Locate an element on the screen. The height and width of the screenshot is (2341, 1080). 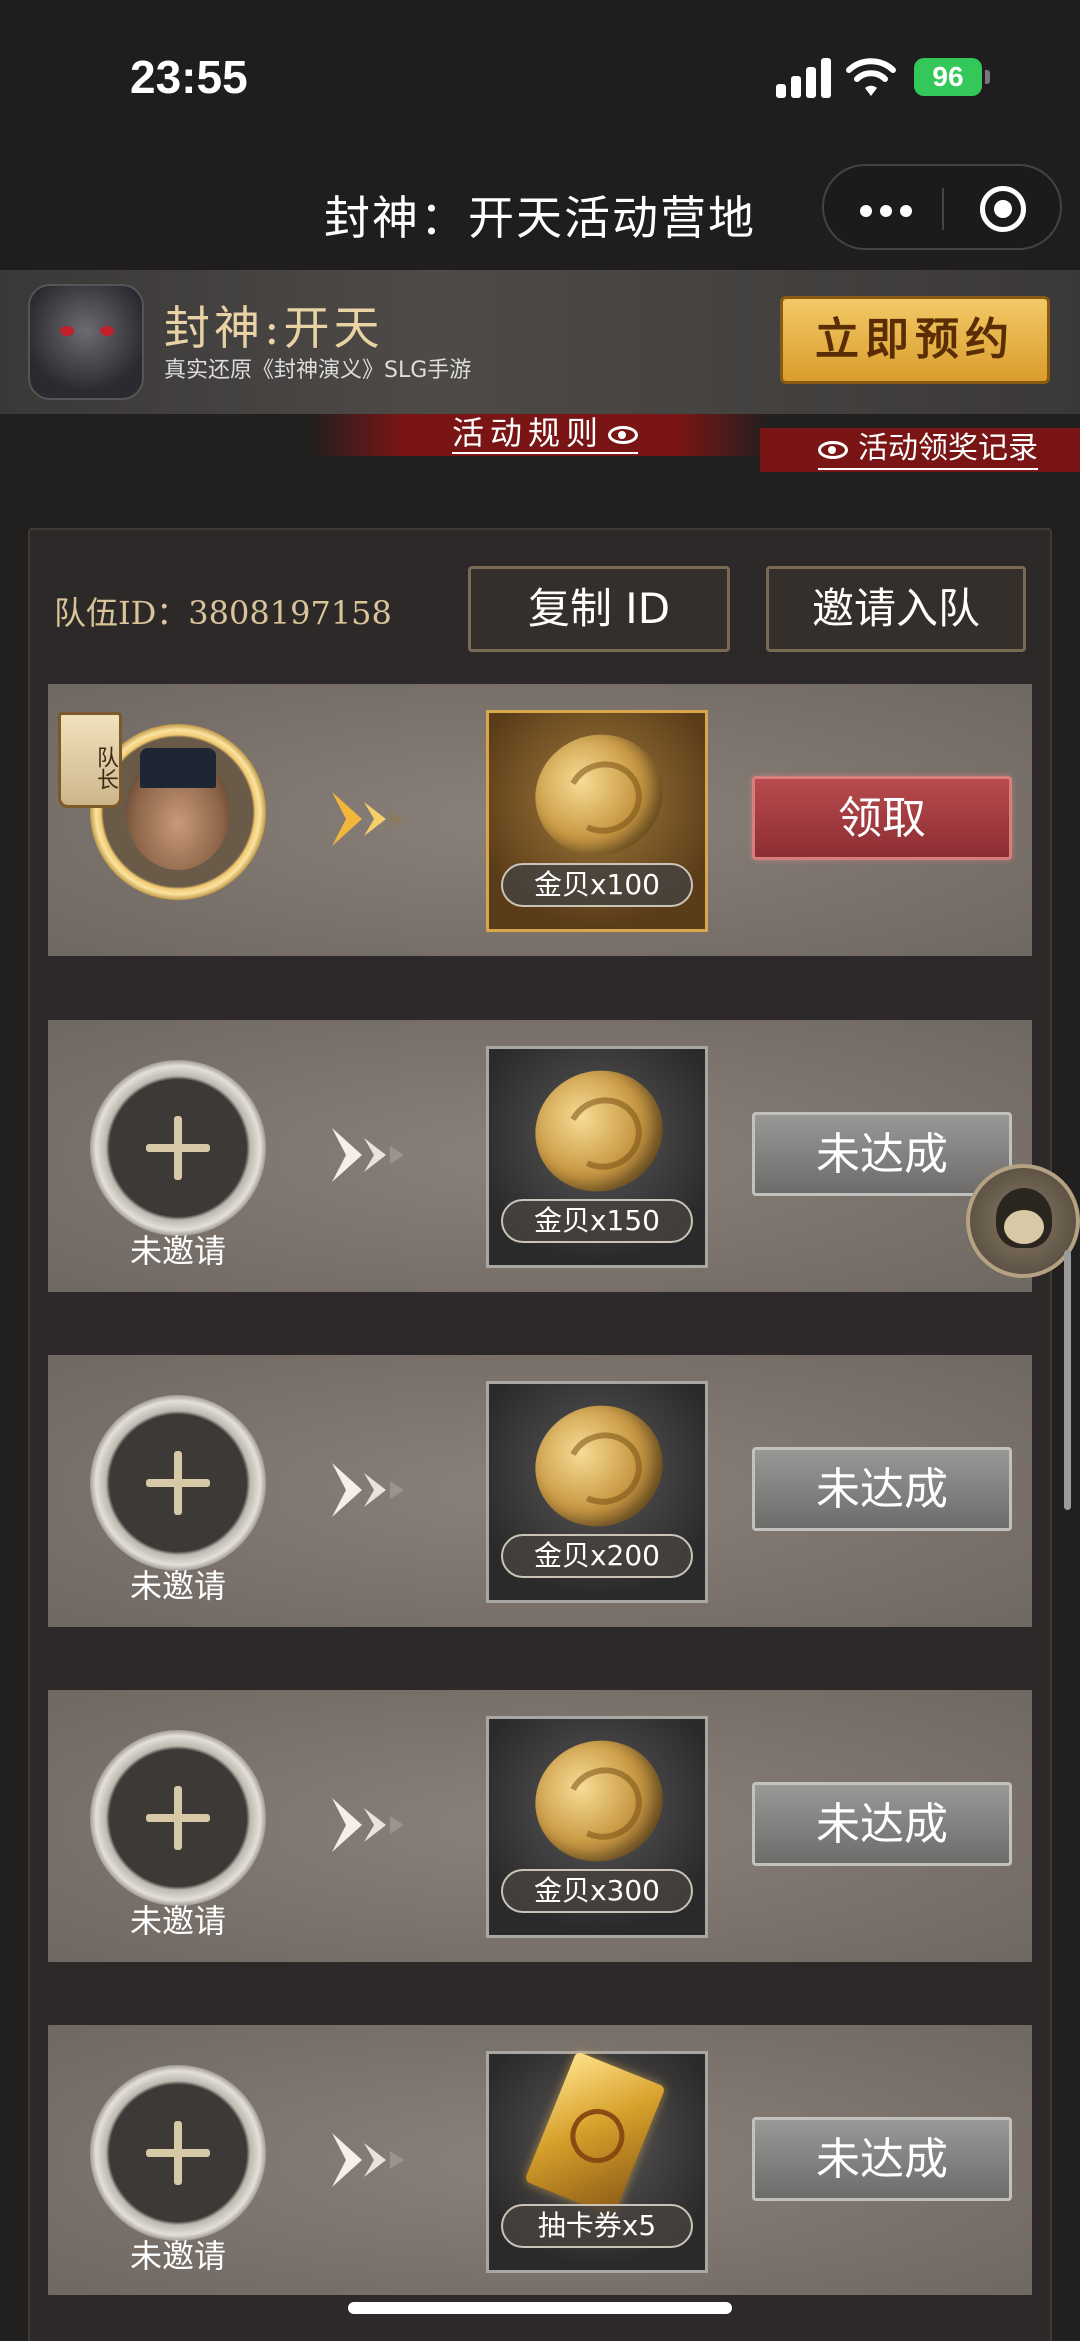
scrollbar is located at coordinates (1067, 1380).